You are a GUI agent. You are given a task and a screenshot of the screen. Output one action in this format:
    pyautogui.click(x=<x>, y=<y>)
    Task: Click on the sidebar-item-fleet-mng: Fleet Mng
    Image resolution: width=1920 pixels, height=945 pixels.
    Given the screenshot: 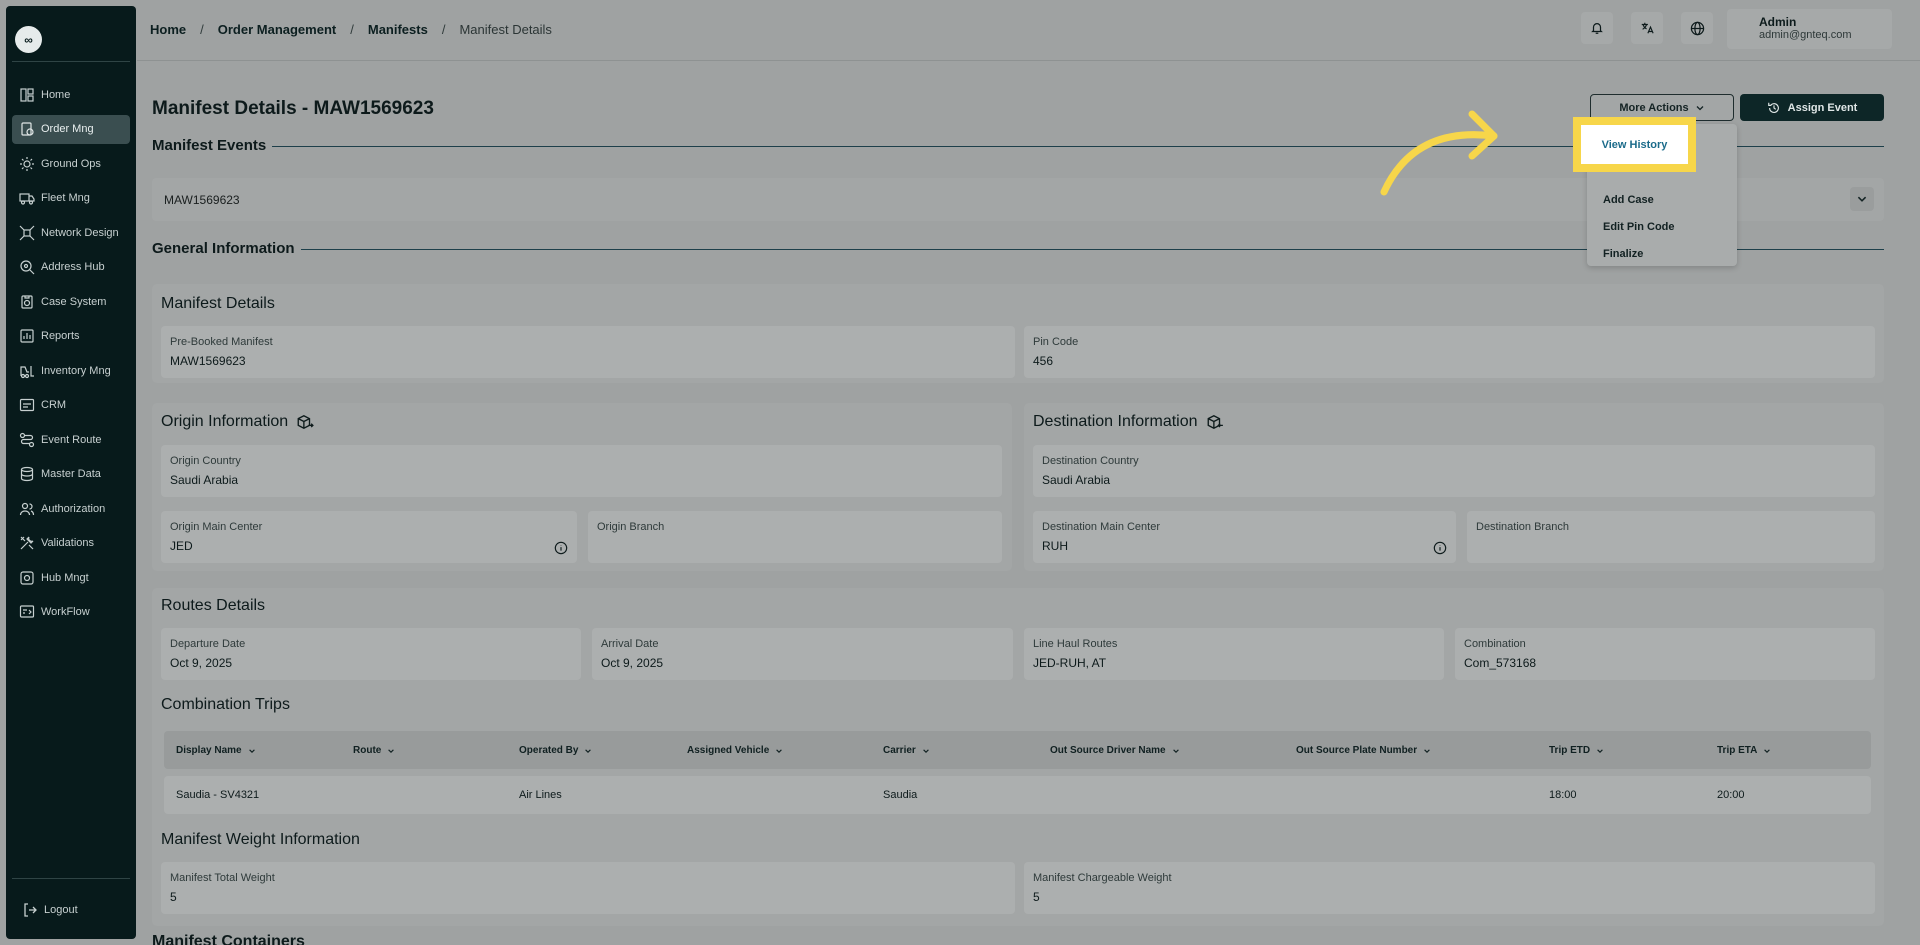 What is the action you would take?
    pyautogui.click(x=71, y=198)
    